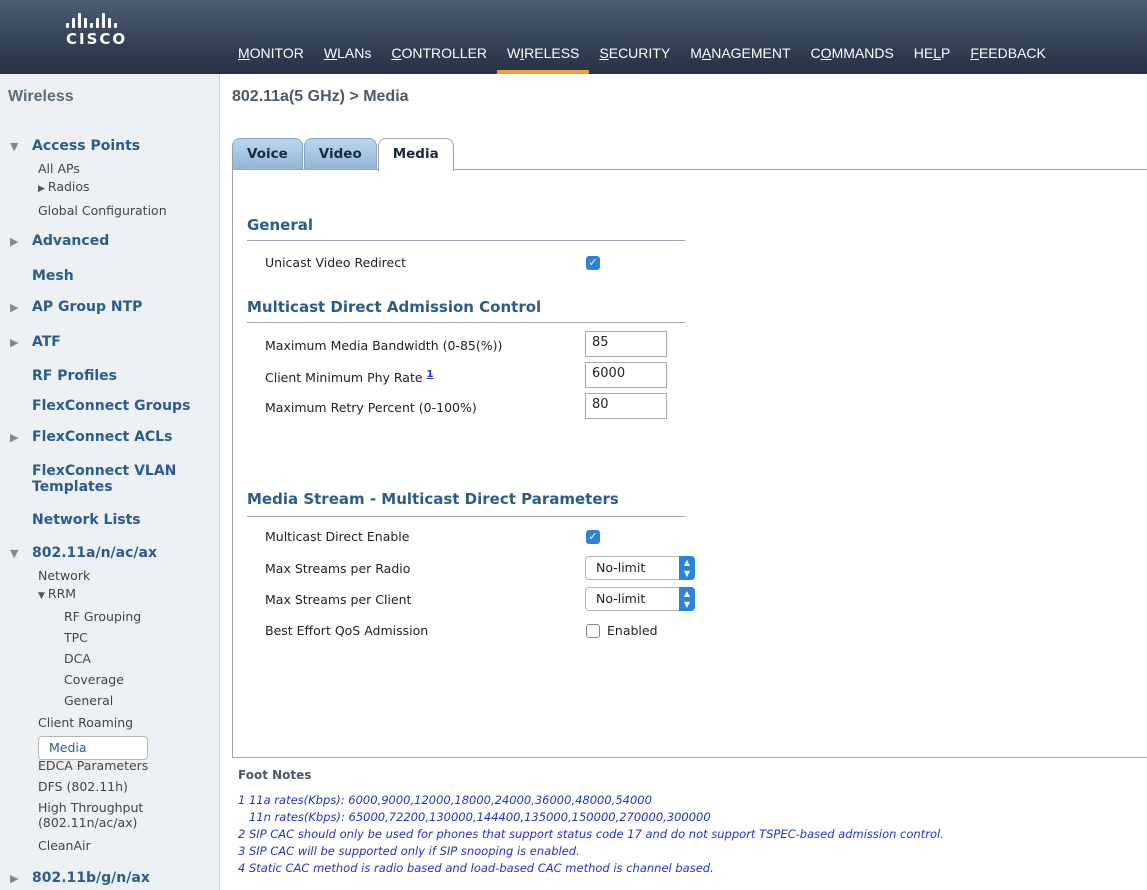 The height and width of the screenshot is (890, 1147). Describe the element at coordinates (59, 241) in the screenshot. I see `sidebar-section-advanced: ▶ Advanced` at that location.